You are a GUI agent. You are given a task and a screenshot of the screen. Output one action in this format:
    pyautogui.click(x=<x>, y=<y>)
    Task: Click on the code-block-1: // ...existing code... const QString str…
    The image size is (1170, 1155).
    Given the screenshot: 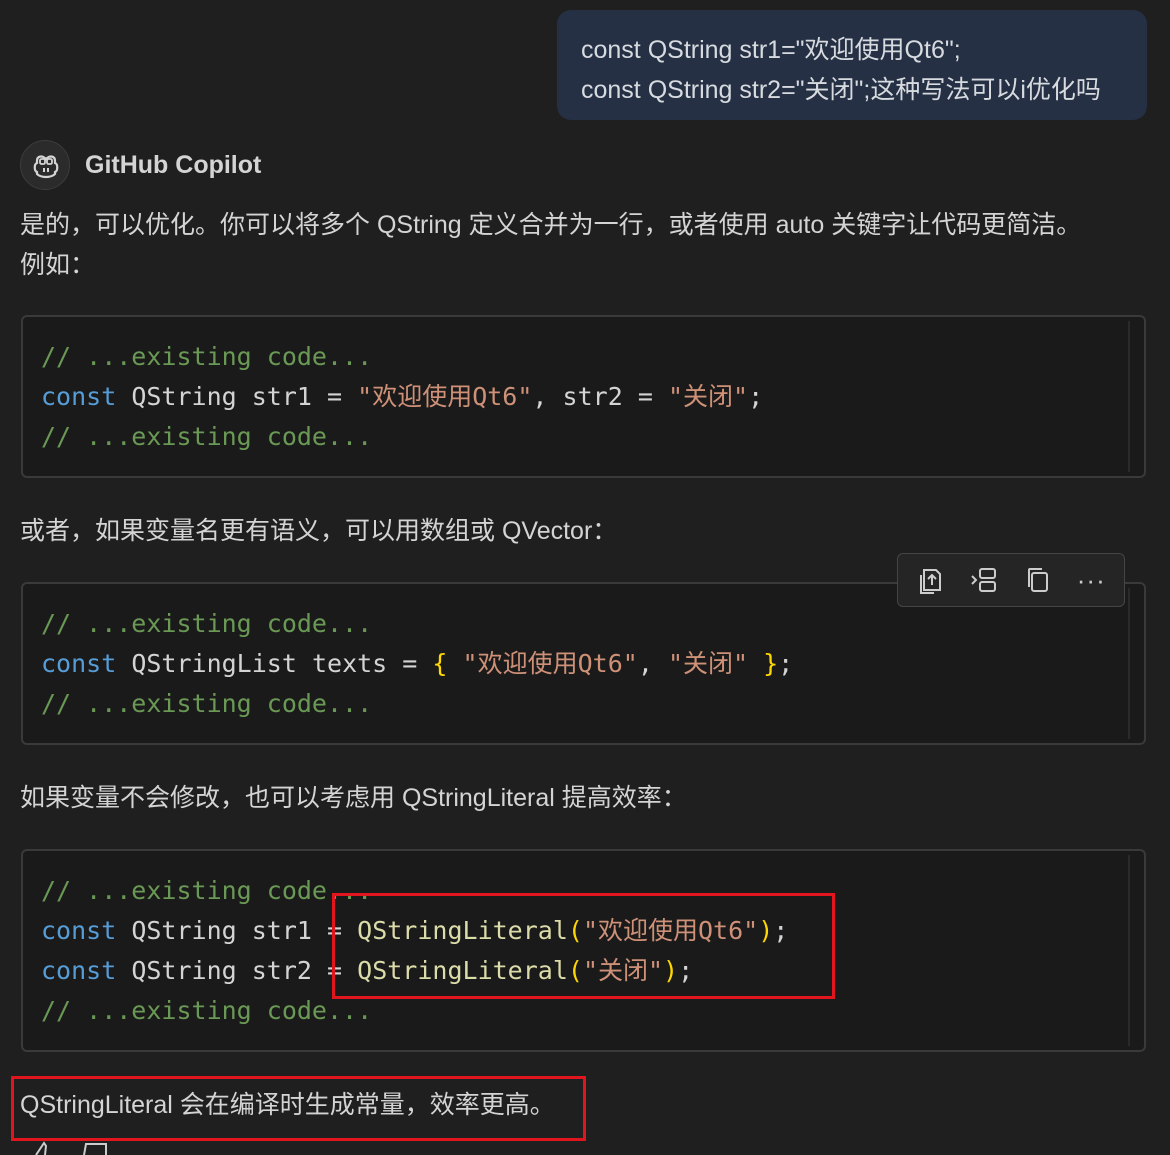 What is the action you would take?
    pyautogui.click(x=583, y=396)
    